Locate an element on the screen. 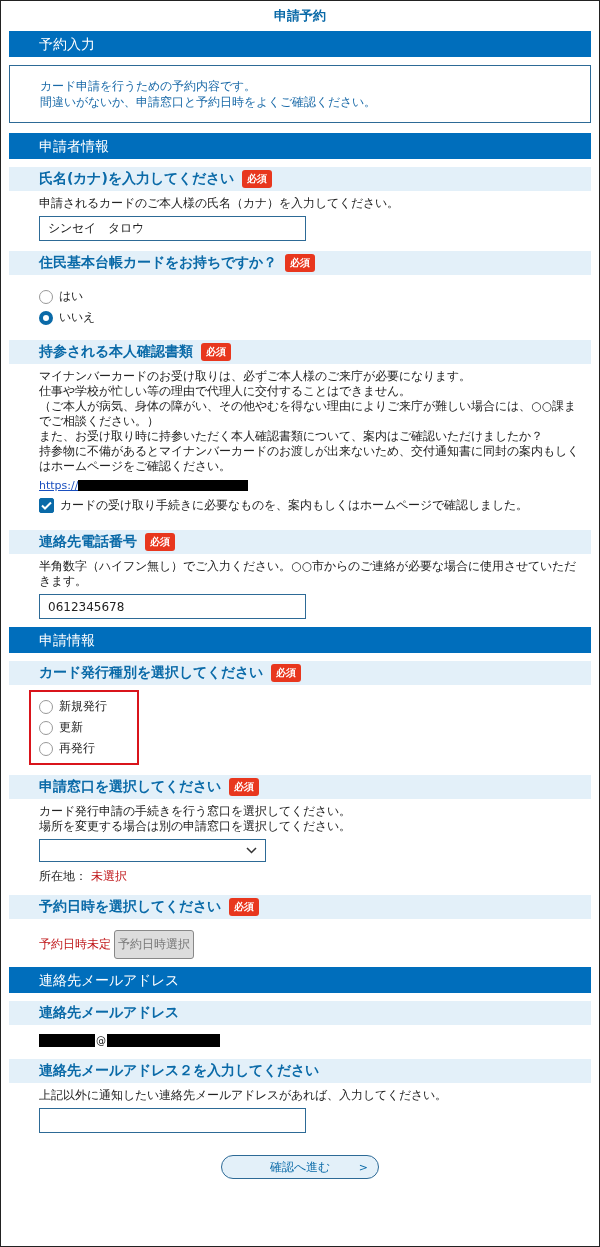 This screenshot has width=600, height=1247. question-label: 氏名(カナ)を入力してください is located at coordinates (136, 179).